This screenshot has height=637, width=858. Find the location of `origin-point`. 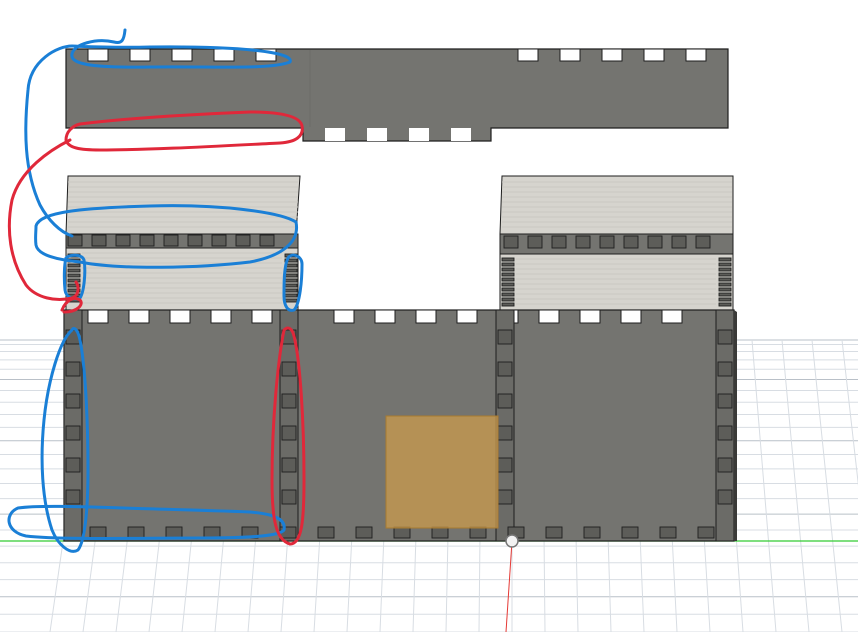

origin-point is located at coordinates (512, 541).